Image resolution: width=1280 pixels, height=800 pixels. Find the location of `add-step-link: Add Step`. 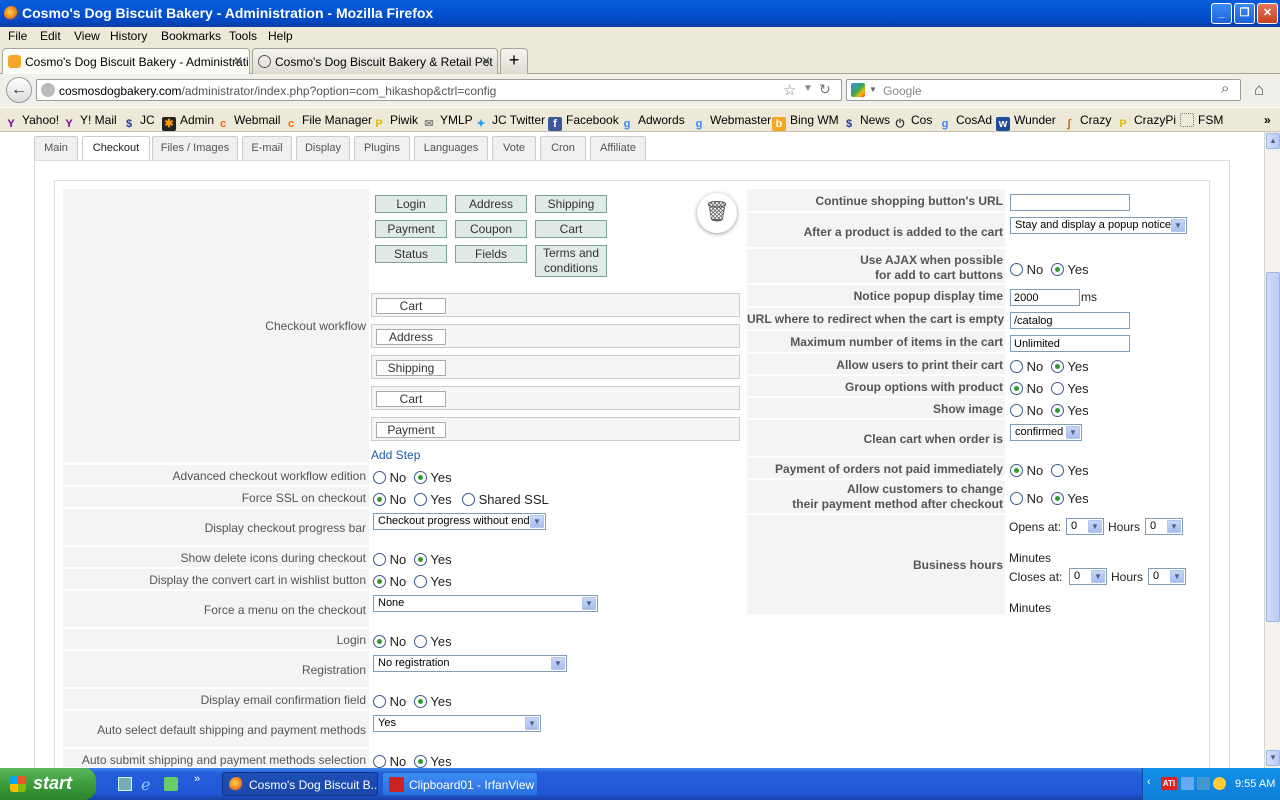

add-step-link: Add Step is located at coordinates (395, 455).